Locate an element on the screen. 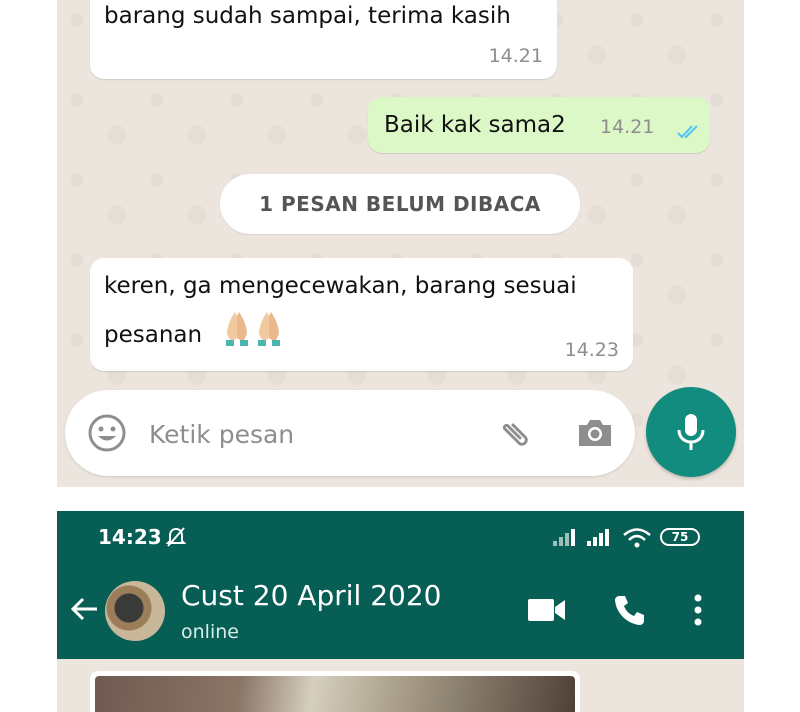 Image resolution: width=800 pixels, height=712 pixels. message-composer is located at coordinates (350, 433).